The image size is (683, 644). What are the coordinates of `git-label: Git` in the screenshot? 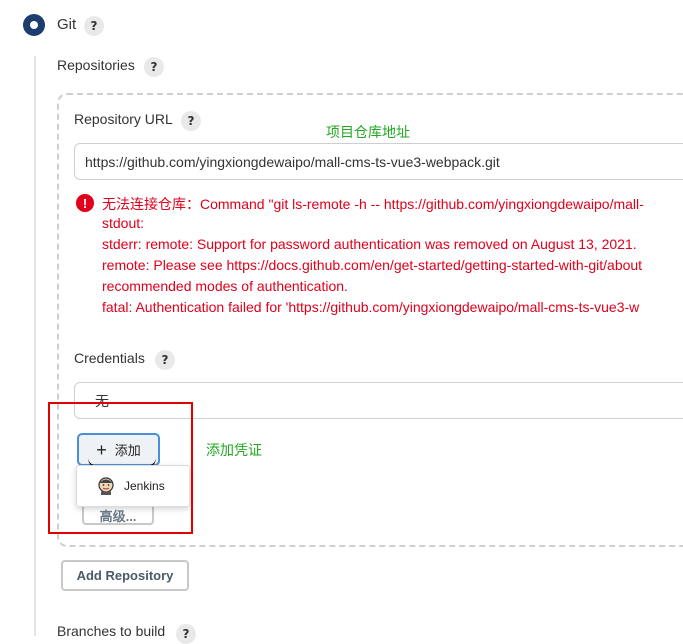 It's located at (67, 24).